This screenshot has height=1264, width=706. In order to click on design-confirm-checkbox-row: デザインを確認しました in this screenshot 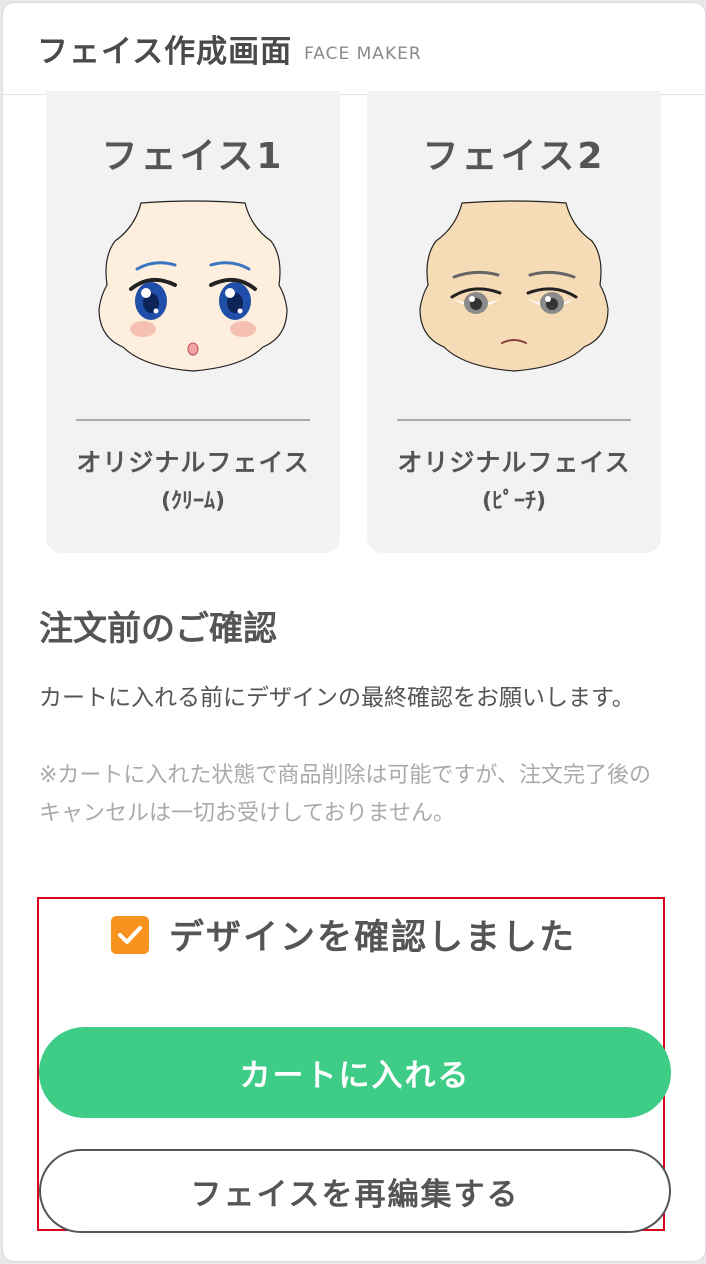, I will do `click(343, 934)`.